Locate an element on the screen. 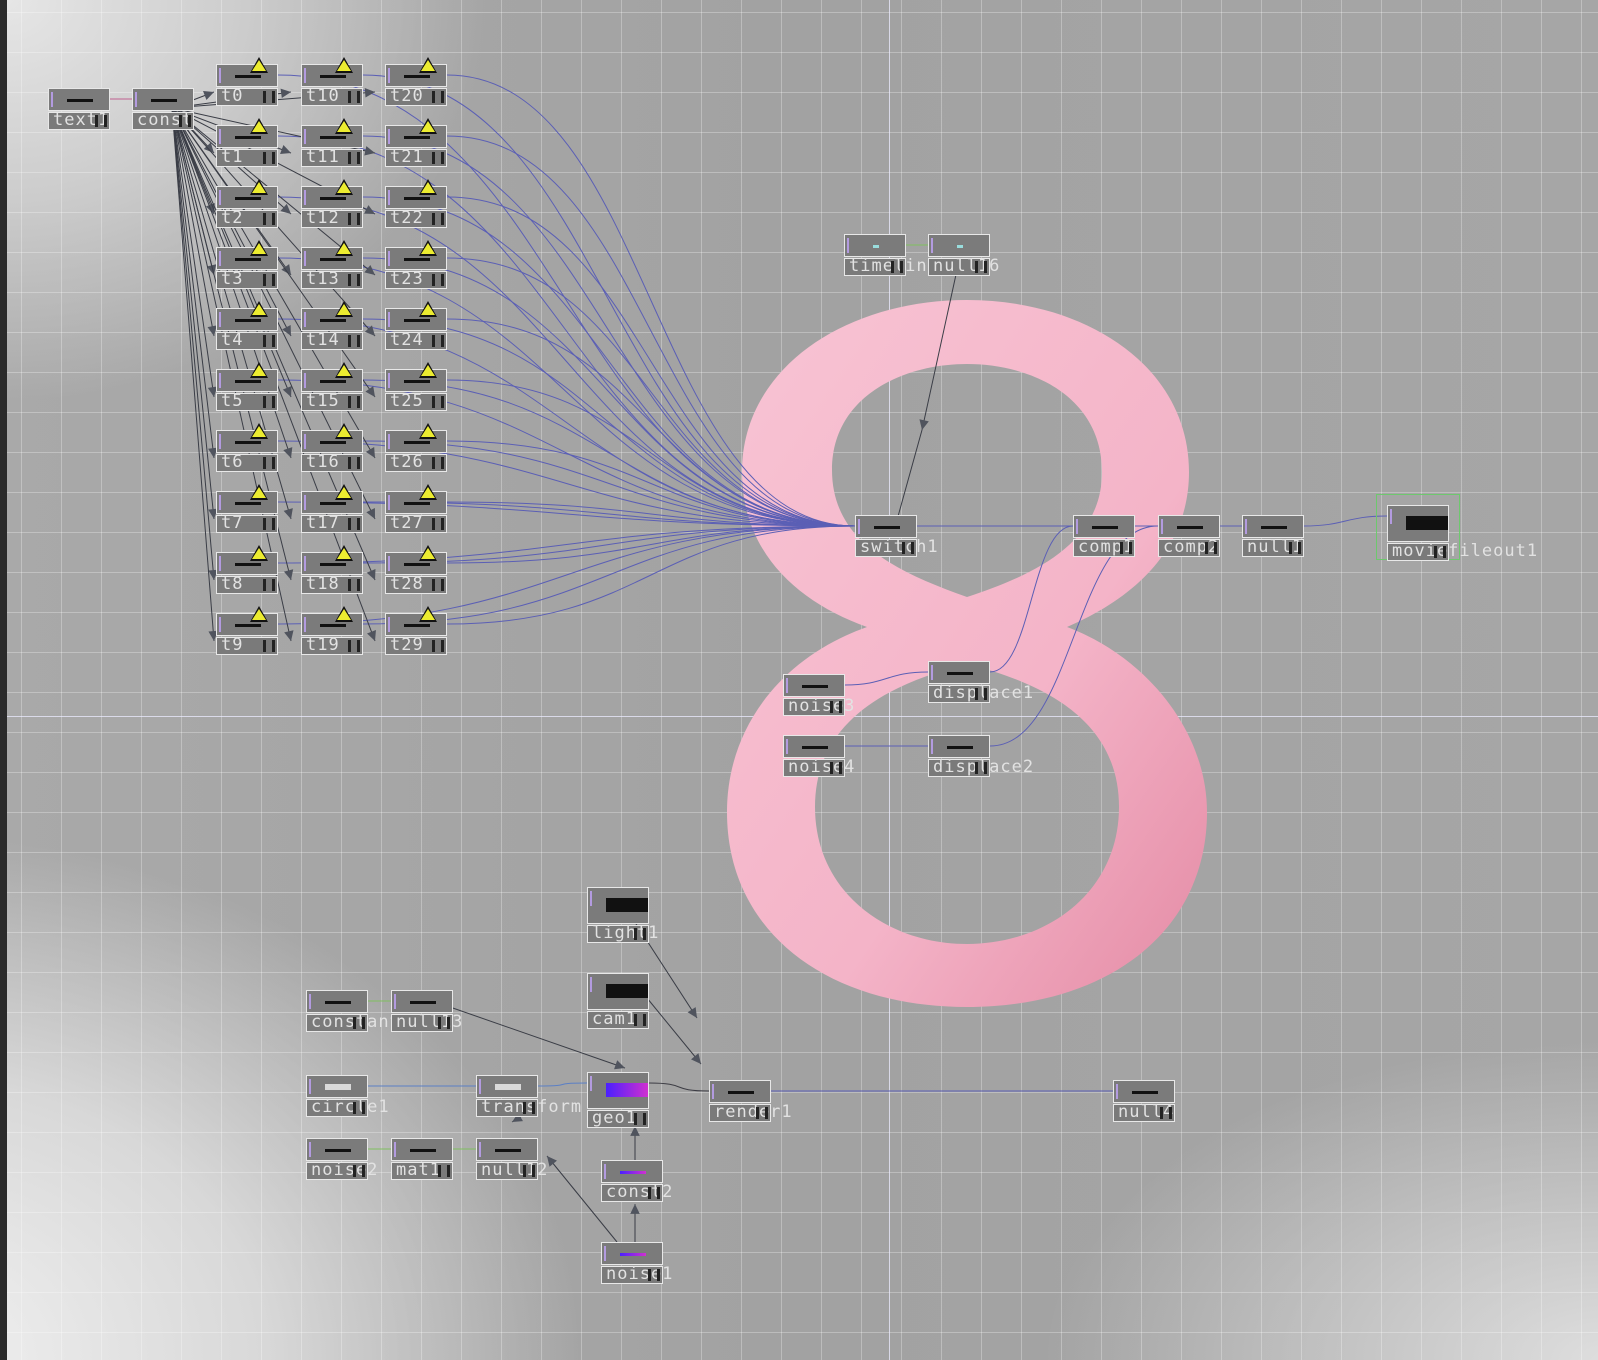 This screenshot has height=1360, width=1598. node-t2: t2 is located at coordinates (247, 204).